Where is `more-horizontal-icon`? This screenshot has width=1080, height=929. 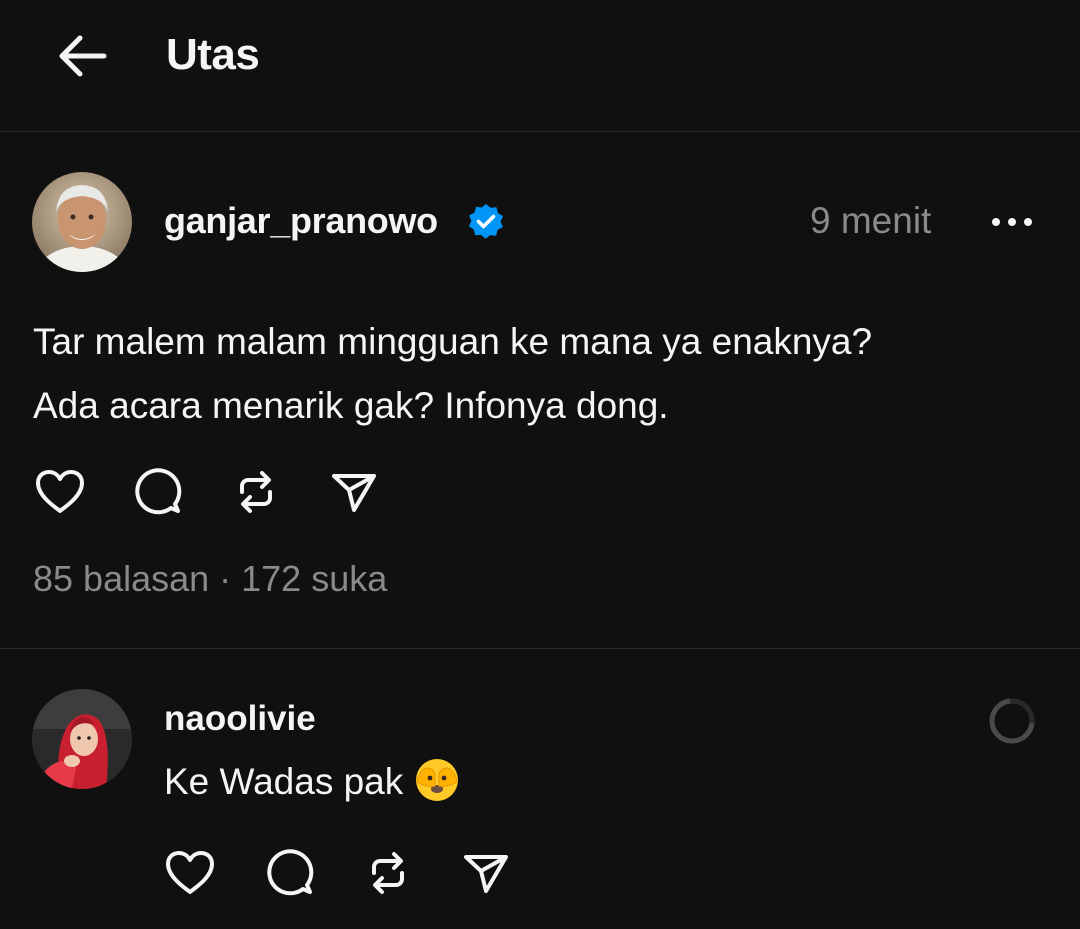
more-horizontal-icon is located at coordinates (1012, 222).